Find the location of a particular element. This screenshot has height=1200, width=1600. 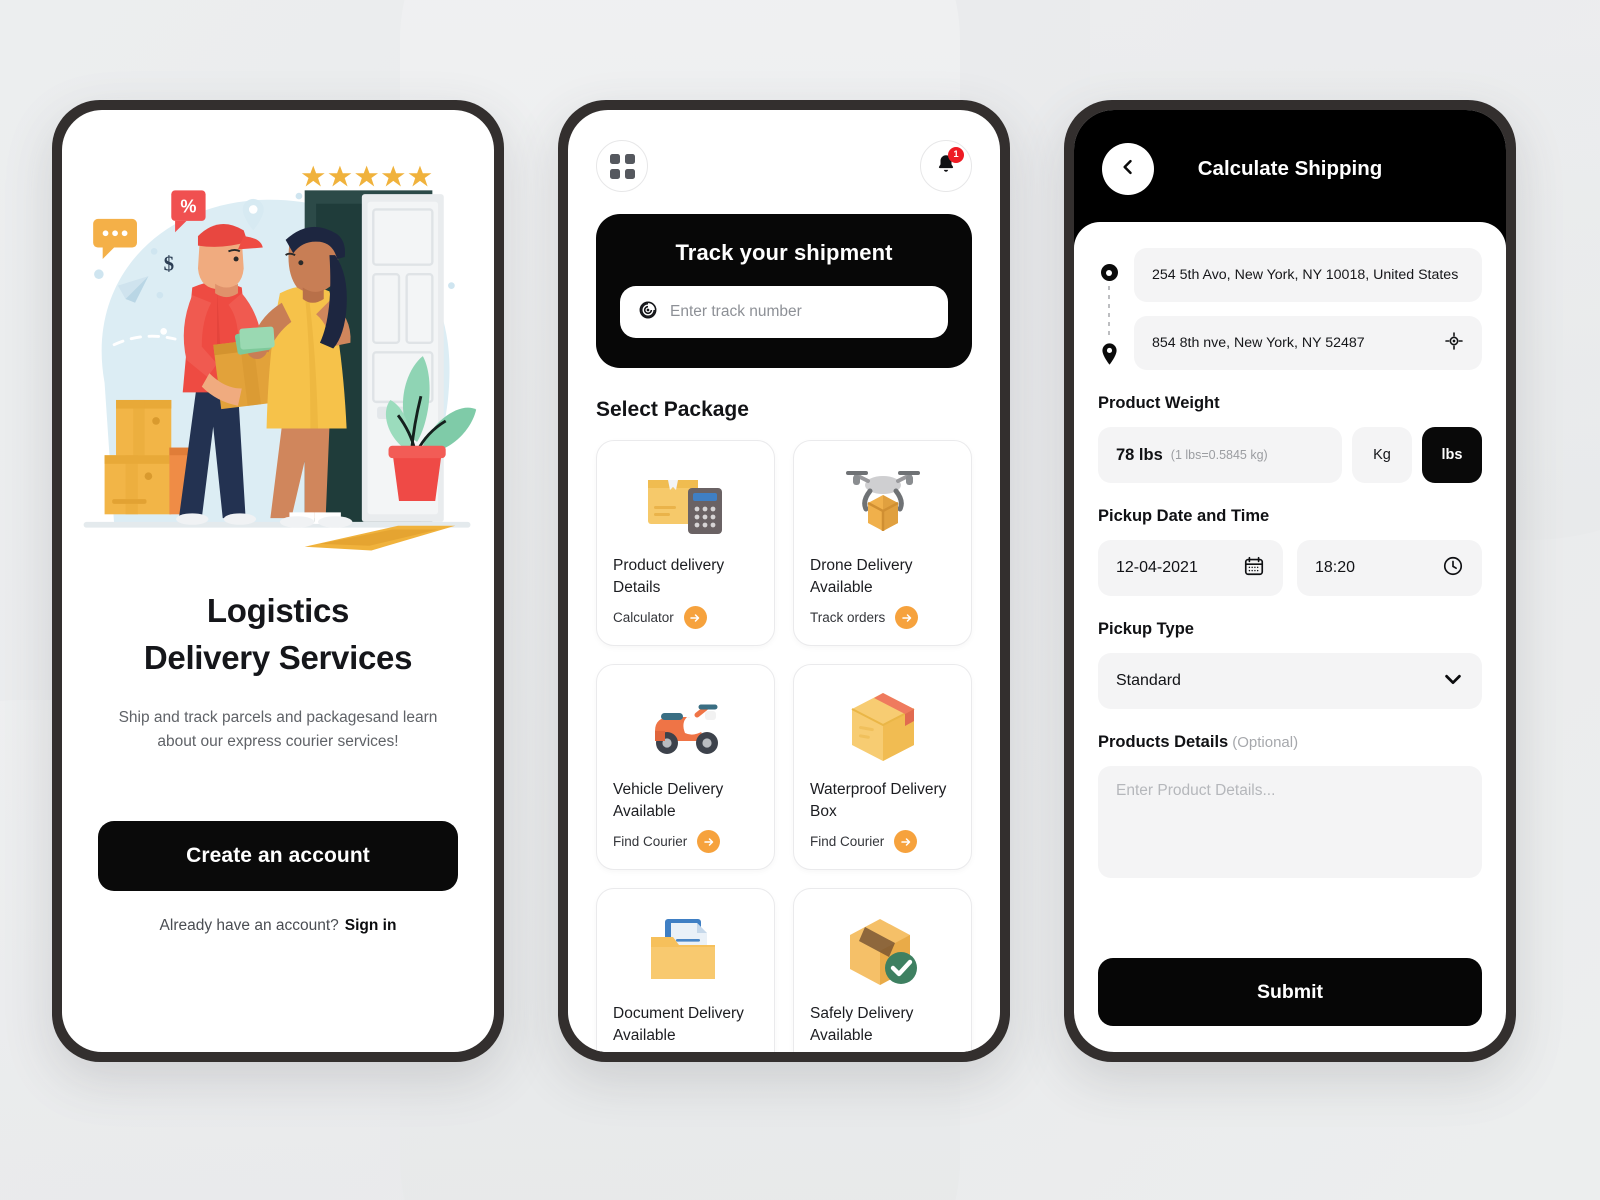

signin-row: Already have an account? Sign in is located at coordinates (278, 926).